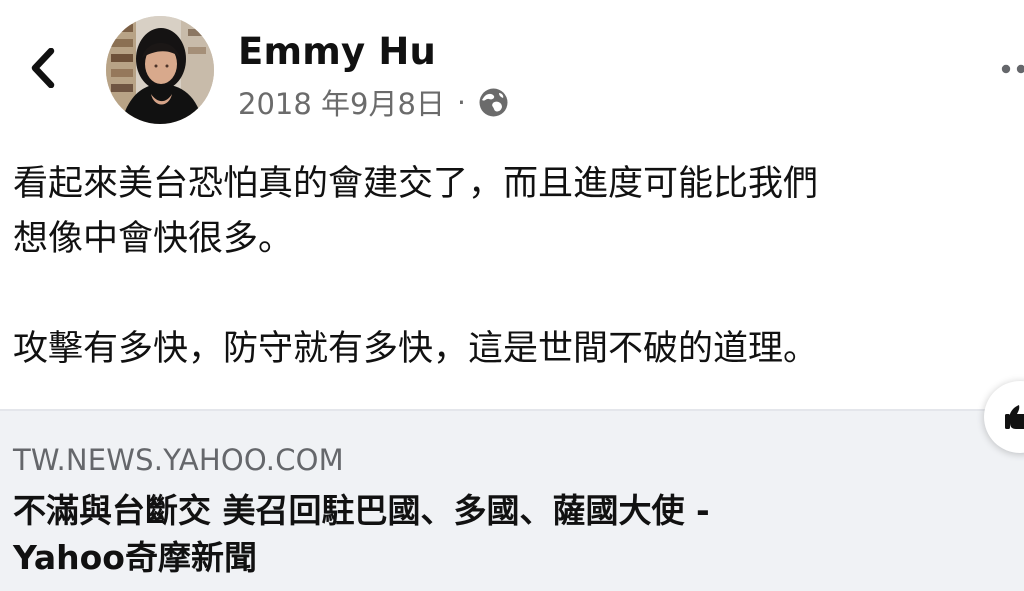 Image resolution: width=1024 pixels, height=591 pixels. I want to click on back-button, so click(43, 68).